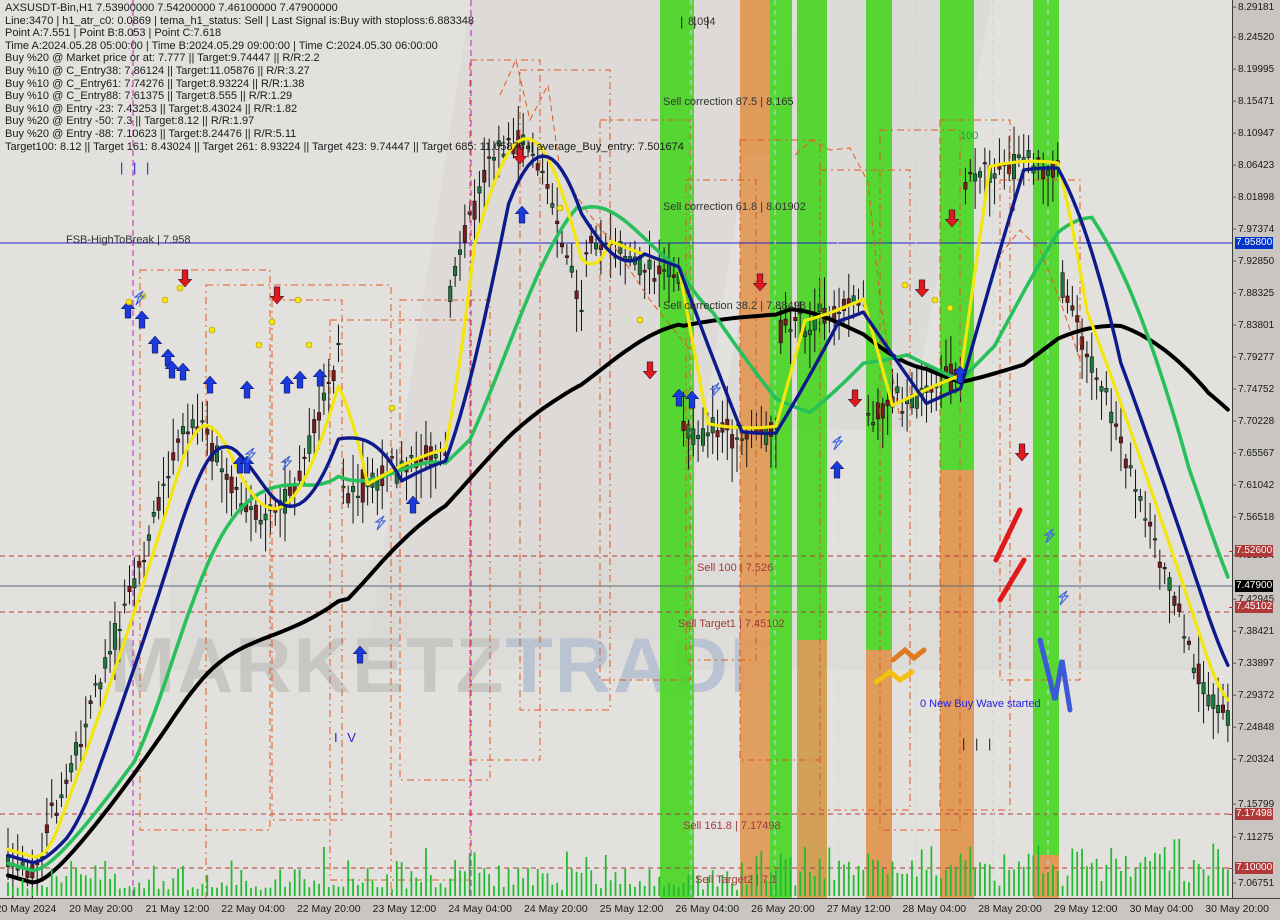  I want to click on time-tick: 23 May 12:00, so click(404, 909).